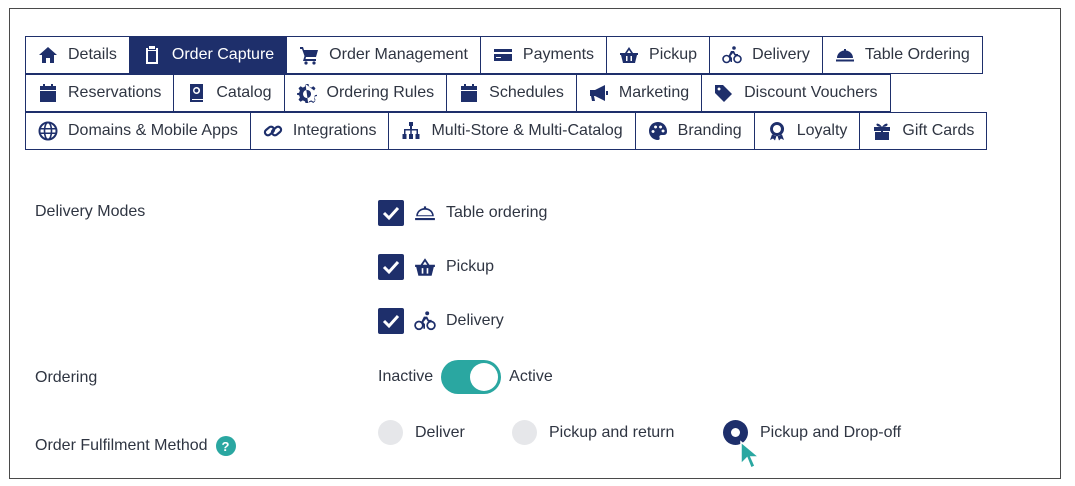 Image resolution: width=1075 pixels, height=486 pixels. What do you see at coordinates (822, 130) in the screenshot?
I see `tab-label: Loyalty` at bounding box center [822, 130].